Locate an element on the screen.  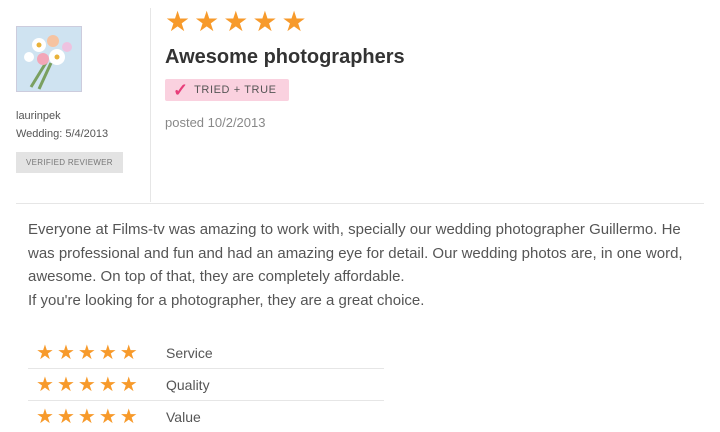
review-title: Awesome photographers is located at coordinates (285, 57).